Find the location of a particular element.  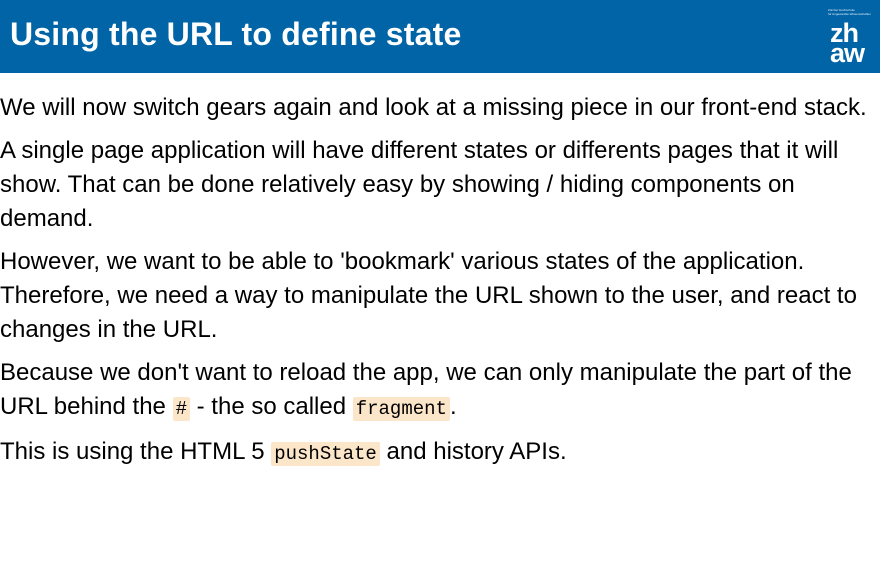

paragraph-4-text-2: - the so called is located at coordinates (271, 406).